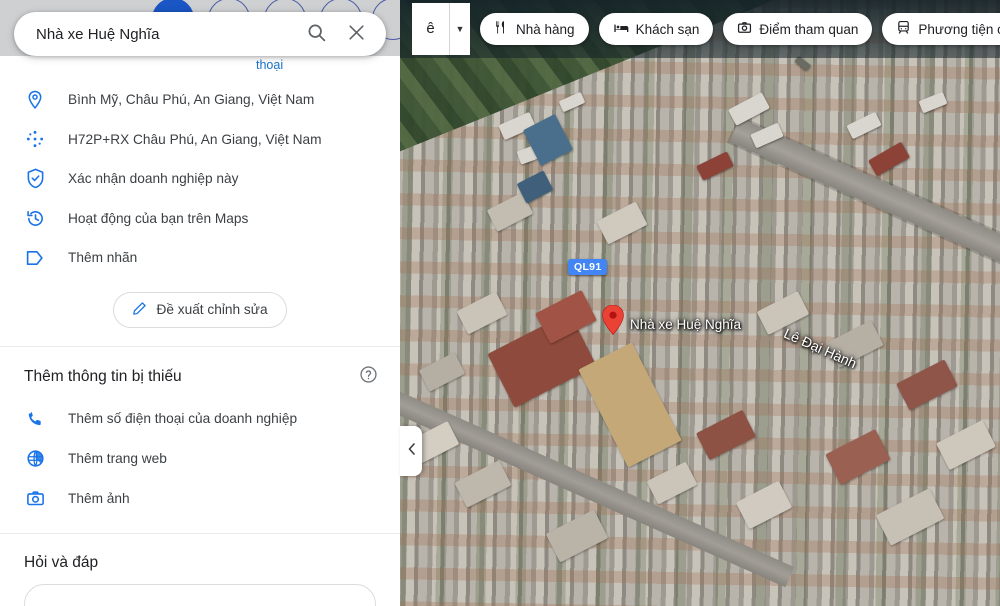  I want to click on chip-transit: Phương tiện cô, so click(941, 29).